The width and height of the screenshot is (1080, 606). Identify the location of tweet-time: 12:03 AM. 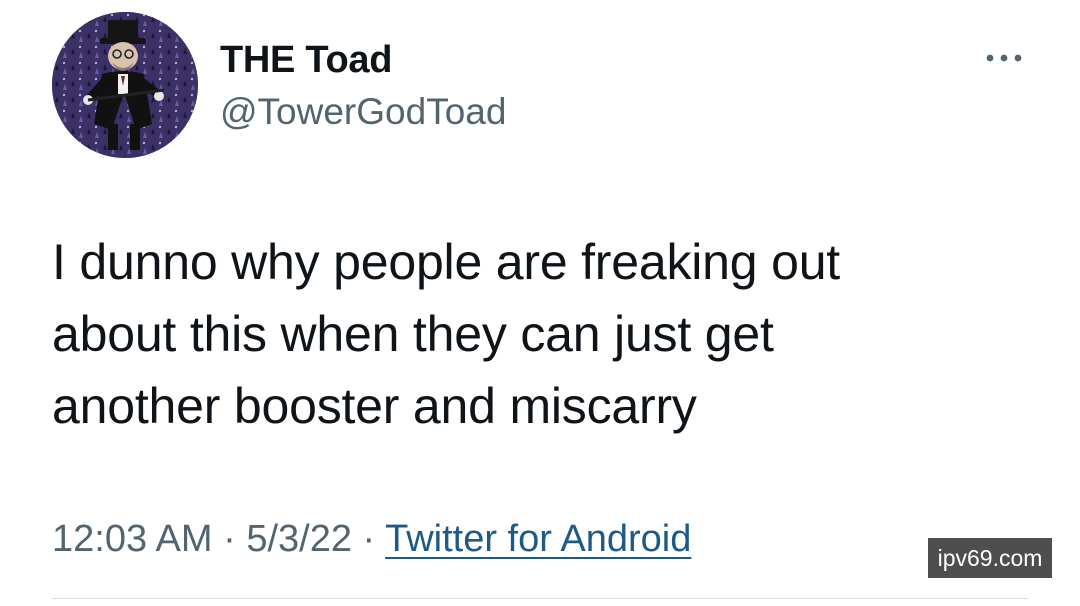
(132, 539).